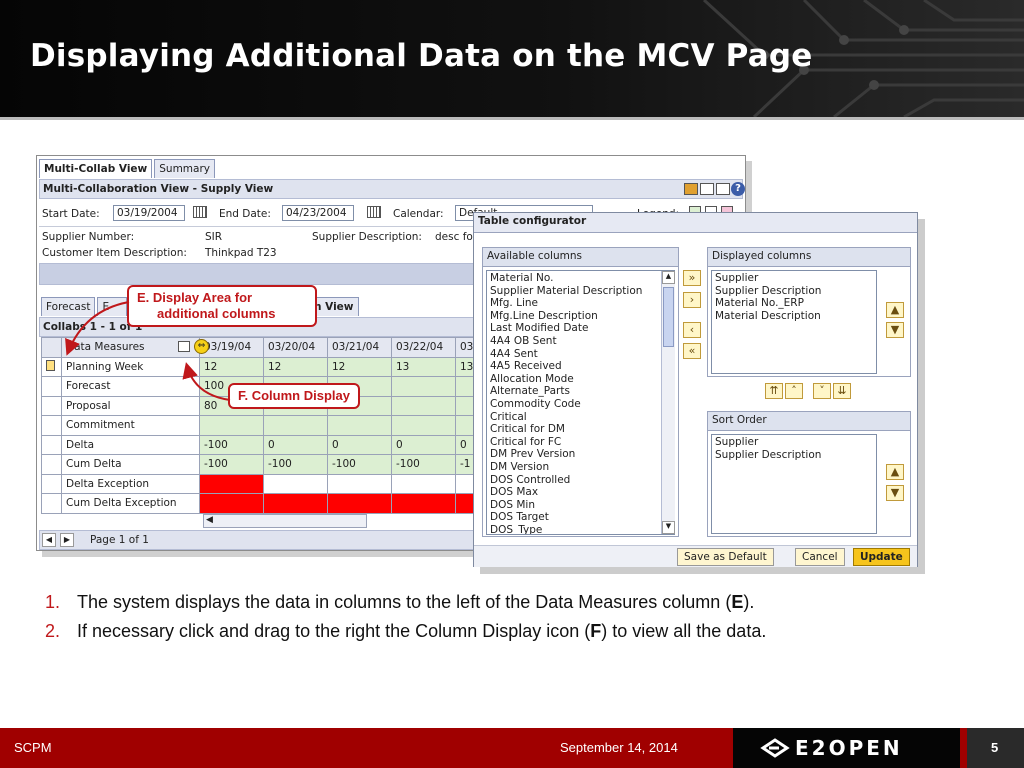  What do you see at coordinates (97, 328) in the screenshot?
I see `arrow-e` at bounding box center [97, 328].